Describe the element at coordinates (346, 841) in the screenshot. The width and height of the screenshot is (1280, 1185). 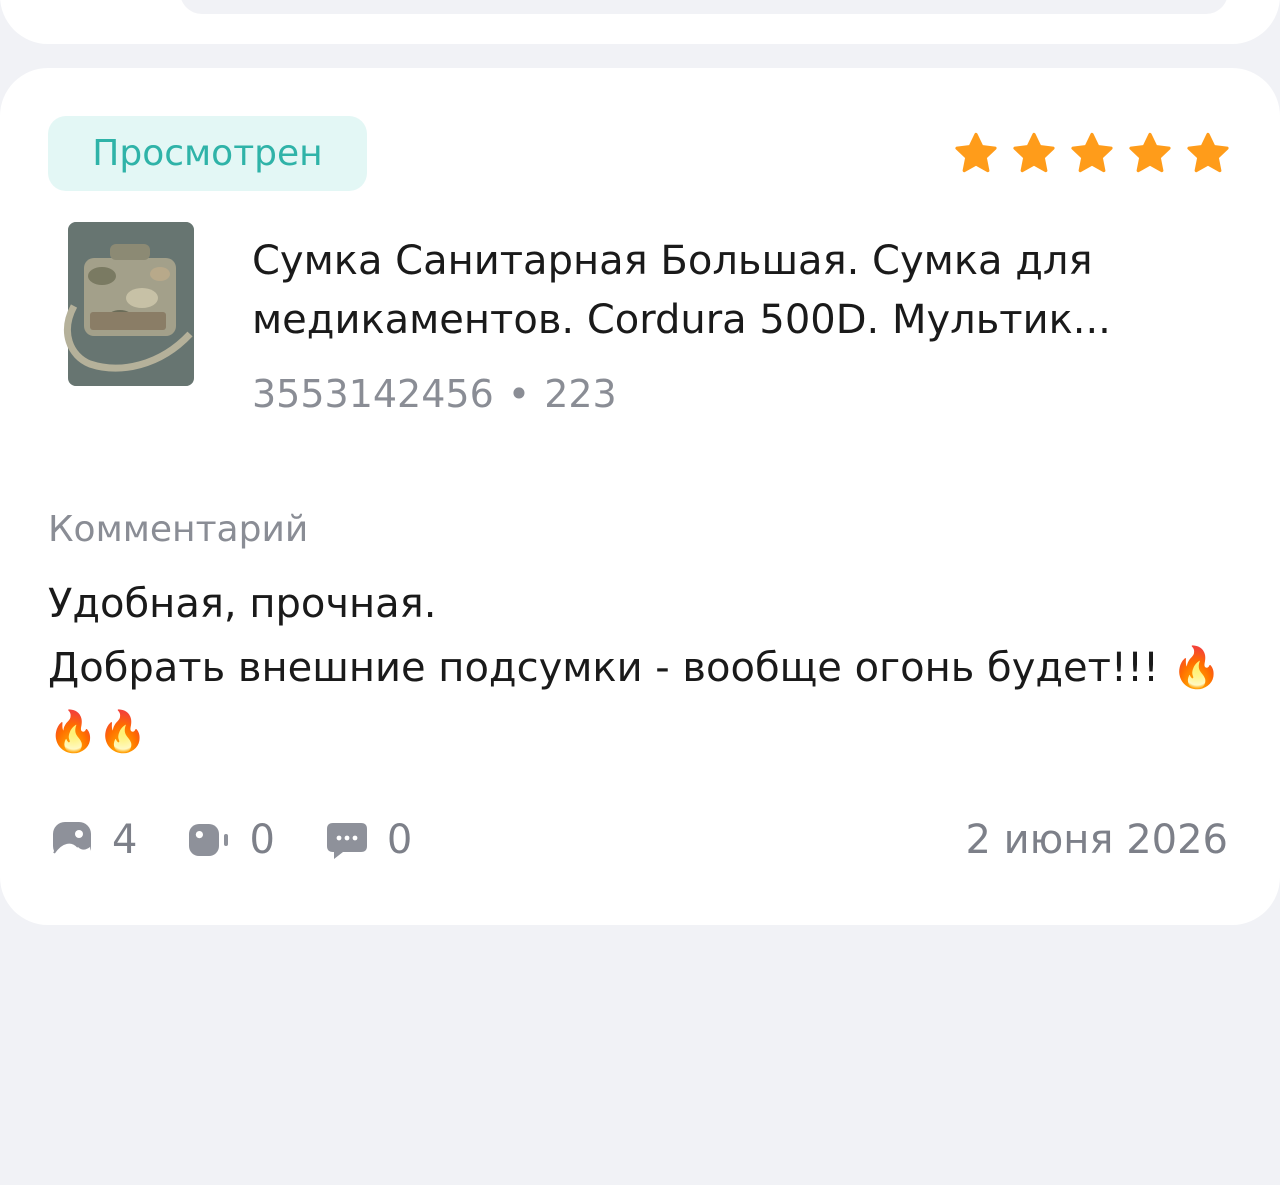
I see `comment-icon` at that location.